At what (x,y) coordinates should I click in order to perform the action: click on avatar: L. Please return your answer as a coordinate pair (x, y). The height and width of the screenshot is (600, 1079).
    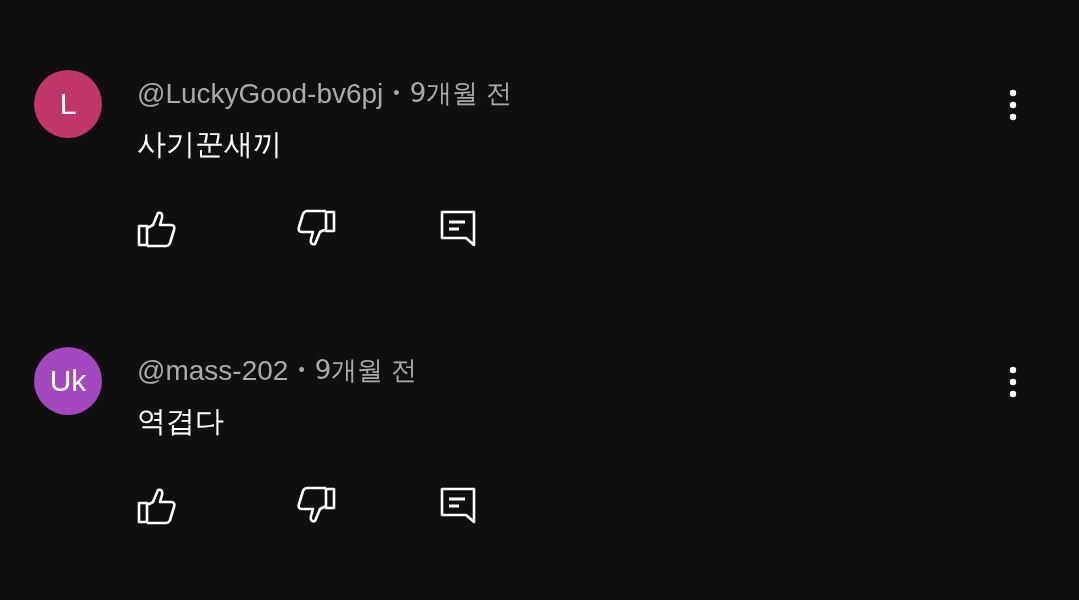
    Looking at the image, I should click on (68, 104).